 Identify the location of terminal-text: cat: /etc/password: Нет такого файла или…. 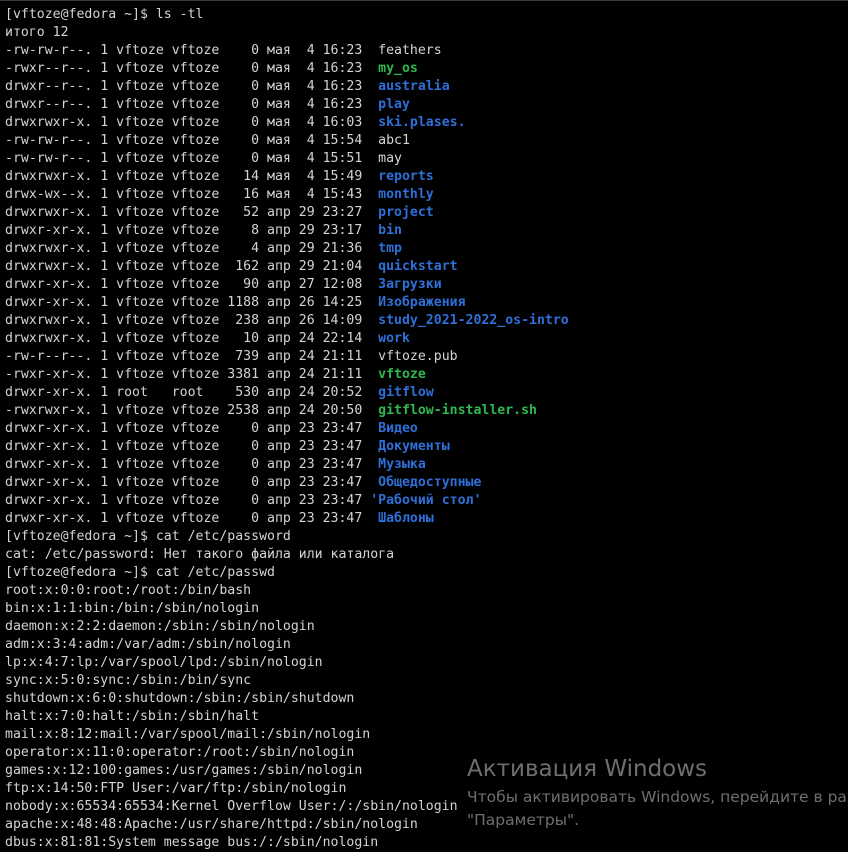
(200, 554).